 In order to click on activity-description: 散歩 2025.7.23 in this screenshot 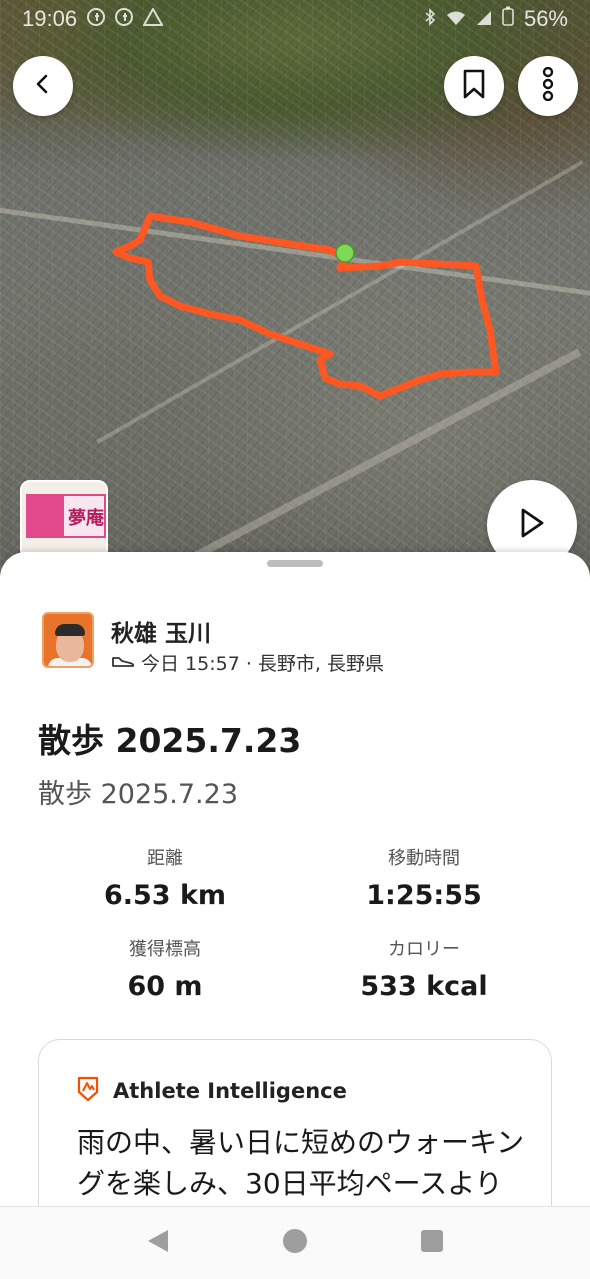, I will do `click(138, 794)`.